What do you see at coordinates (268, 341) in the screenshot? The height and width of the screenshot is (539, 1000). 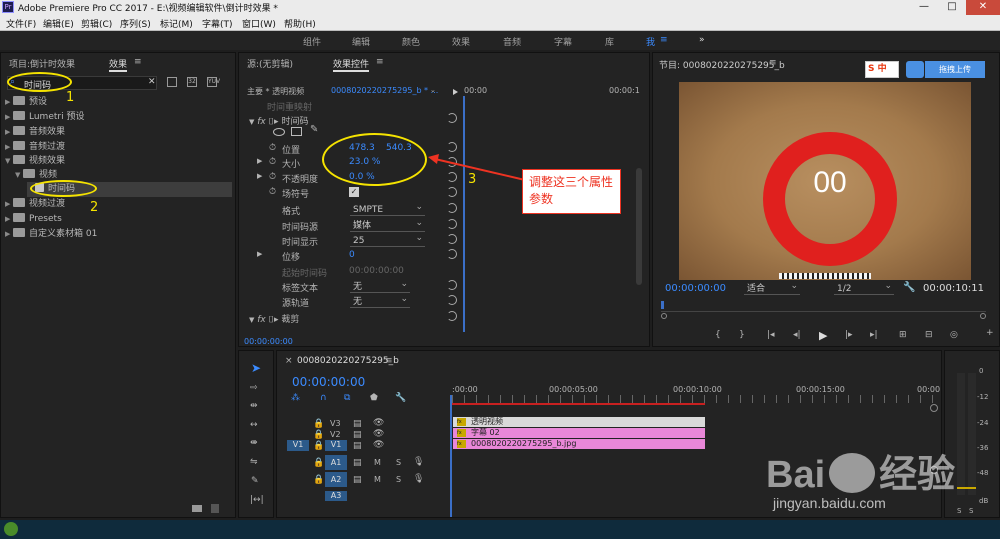 I see `effect-controls-timecode: 00:00:00:00` at bounding box center [268, 341].